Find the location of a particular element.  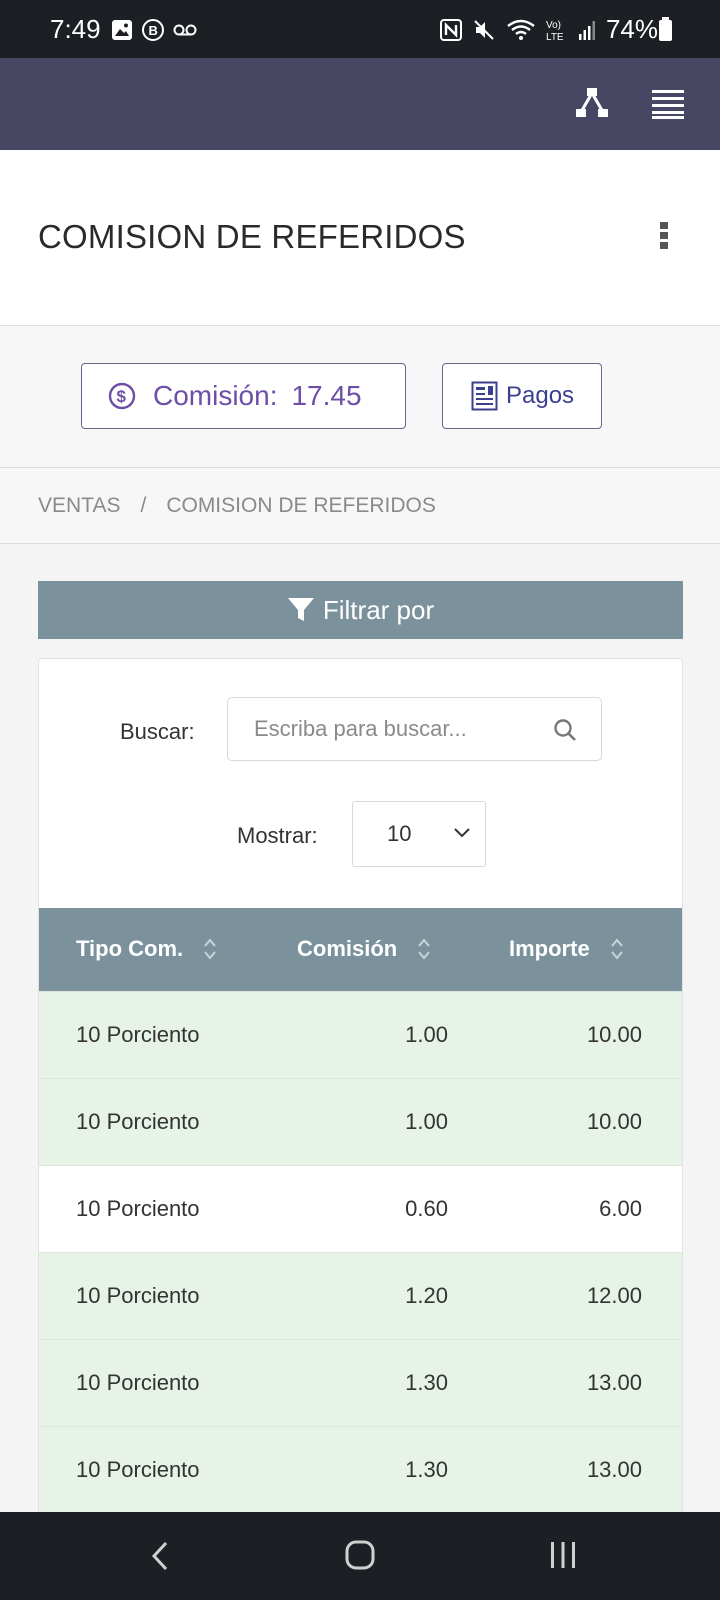

table-row: 10 Porciento 1.20 12.00 is located at coordinates (360, 1295).